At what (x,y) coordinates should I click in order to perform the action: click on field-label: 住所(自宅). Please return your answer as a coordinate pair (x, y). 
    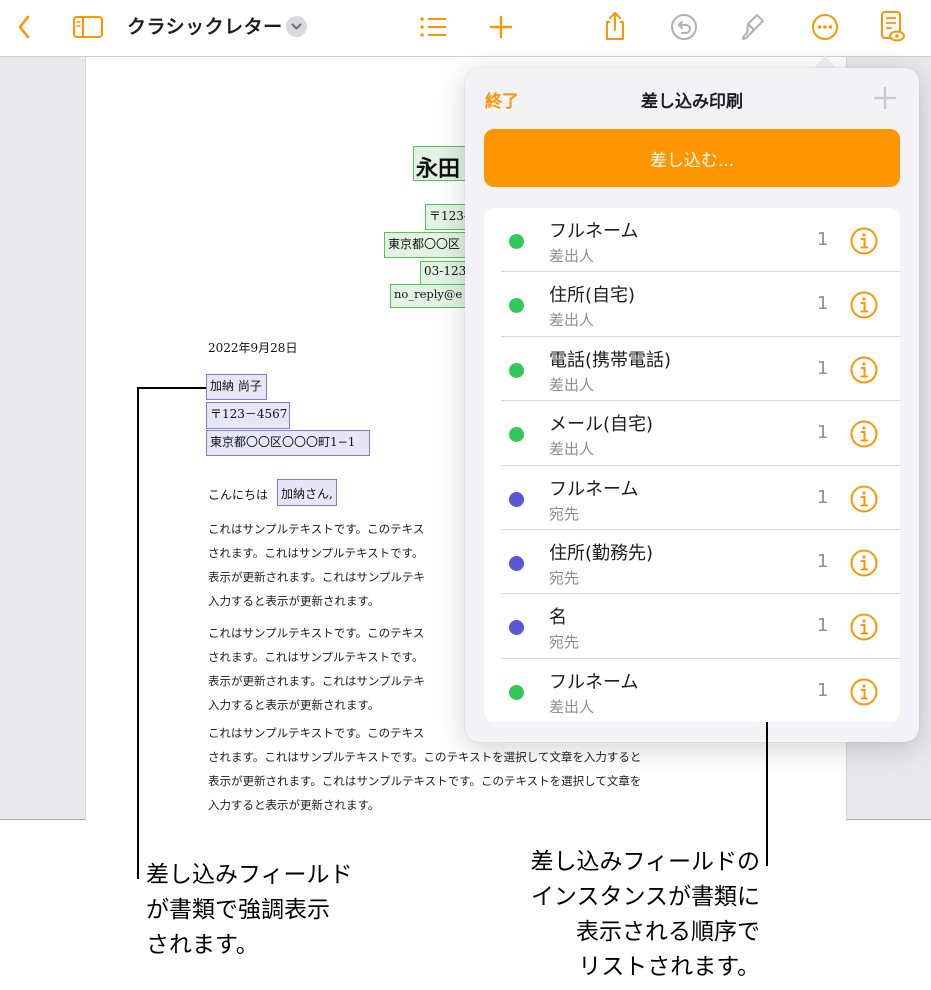
    Looking at the image, I should click on (592, 296).